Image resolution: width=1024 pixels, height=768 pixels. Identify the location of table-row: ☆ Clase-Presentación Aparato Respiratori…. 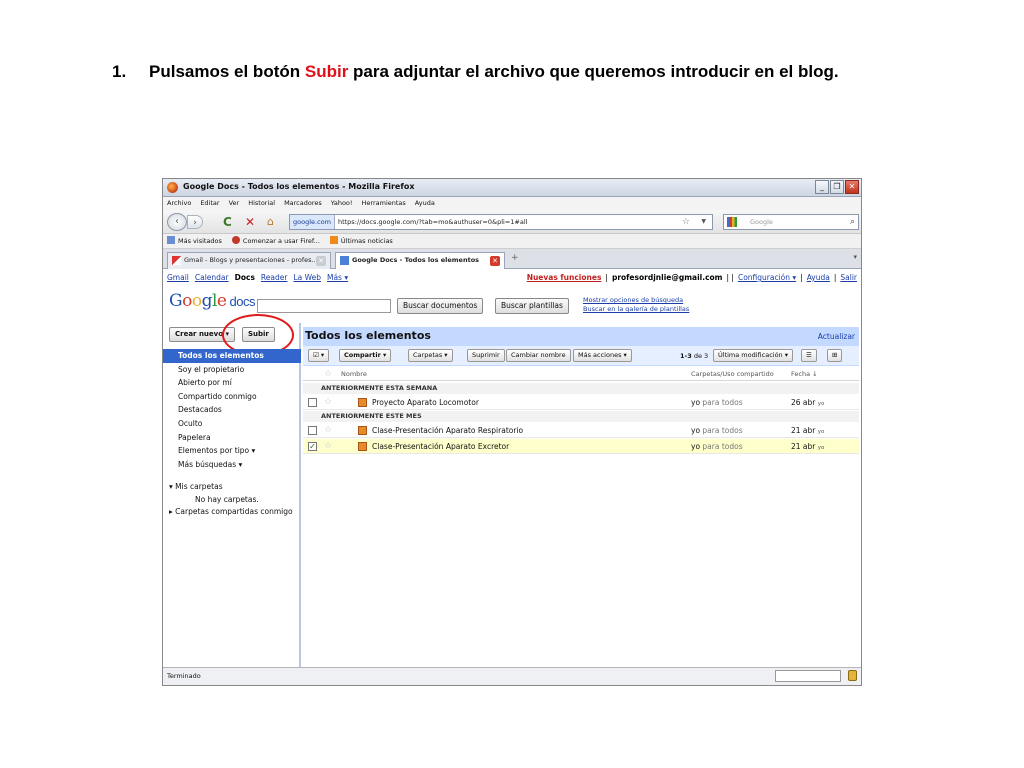
(581, 430).